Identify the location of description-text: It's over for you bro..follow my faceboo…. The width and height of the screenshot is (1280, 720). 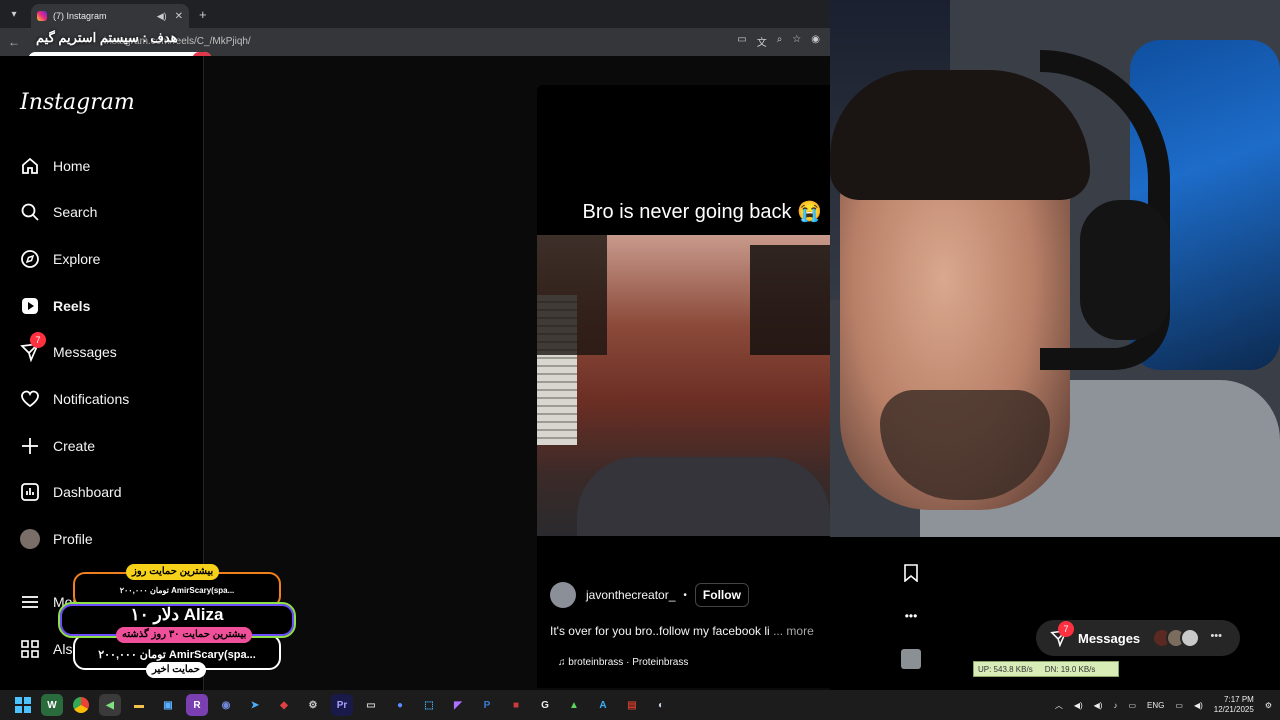
(660, 631).